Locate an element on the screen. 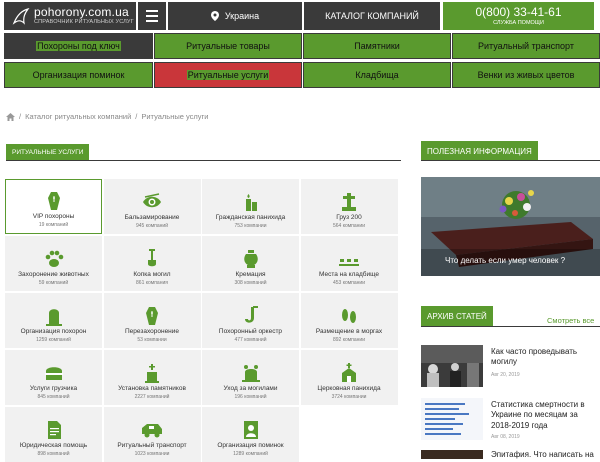 The height and width of the screenshot is (462, 600). menu-item-cemeteries: Кладбища is located at coordinates (377, 75).